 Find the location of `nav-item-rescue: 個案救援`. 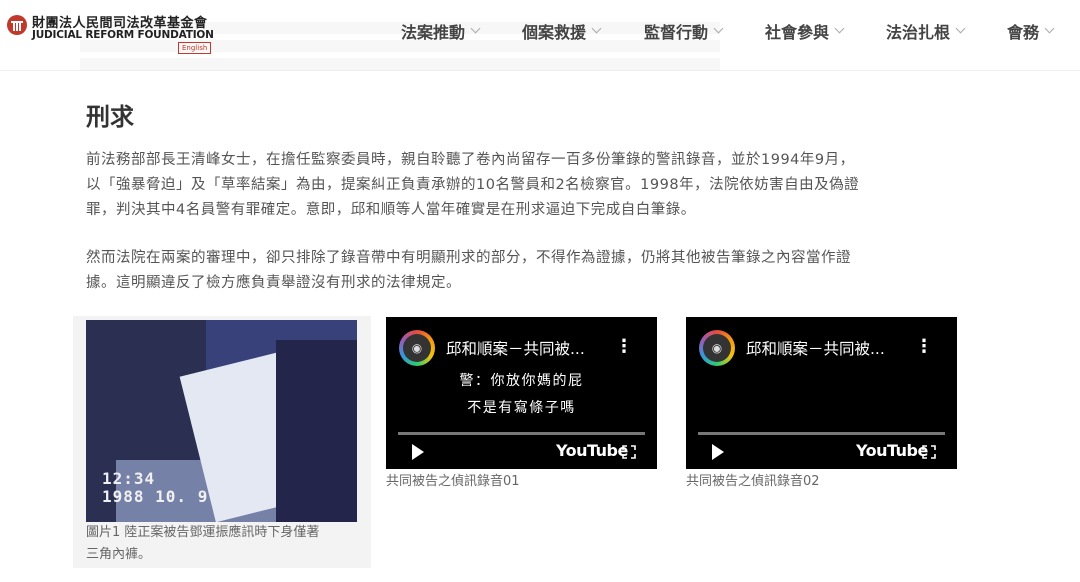

nav-item-rescue: 個案救援 is located at coordinates (562, 31).